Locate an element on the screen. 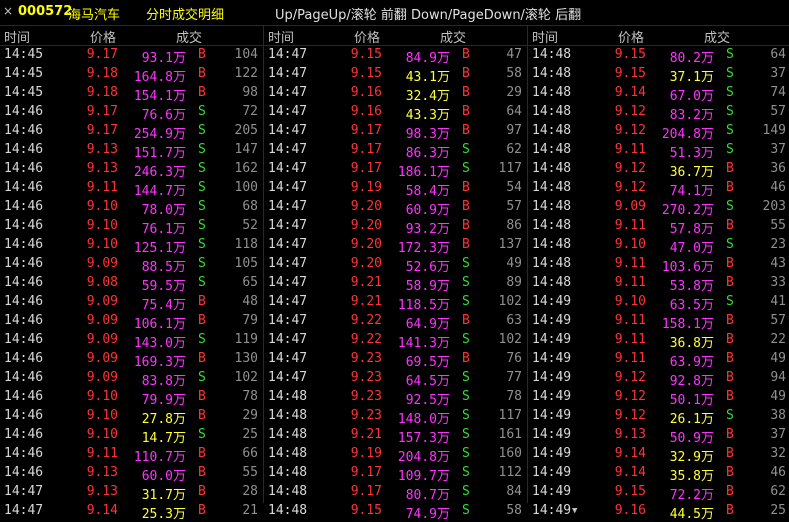 The image size is (789, 522). trade-row: 14:48 9.11 53.8万 B 33 is located at coordinates (658, 284).